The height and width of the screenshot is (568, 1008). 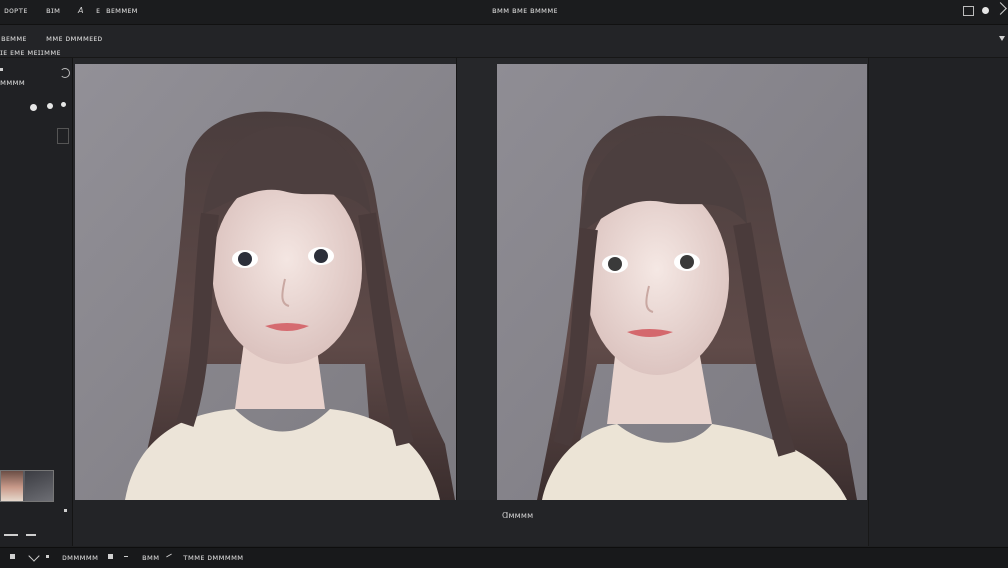 What do you see at coordinates (53, 10) in the screenshot?
I see `menu-item-edit: ʙɪᴍ` at bounding box center [53, 10].